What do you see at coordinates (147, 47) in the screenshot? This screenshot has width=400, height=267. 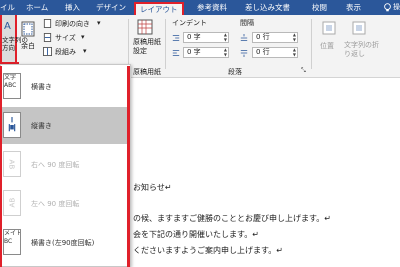 I see `manuscript-settings-button: 原稿用紙 設定` at bounding box center [147, 47].